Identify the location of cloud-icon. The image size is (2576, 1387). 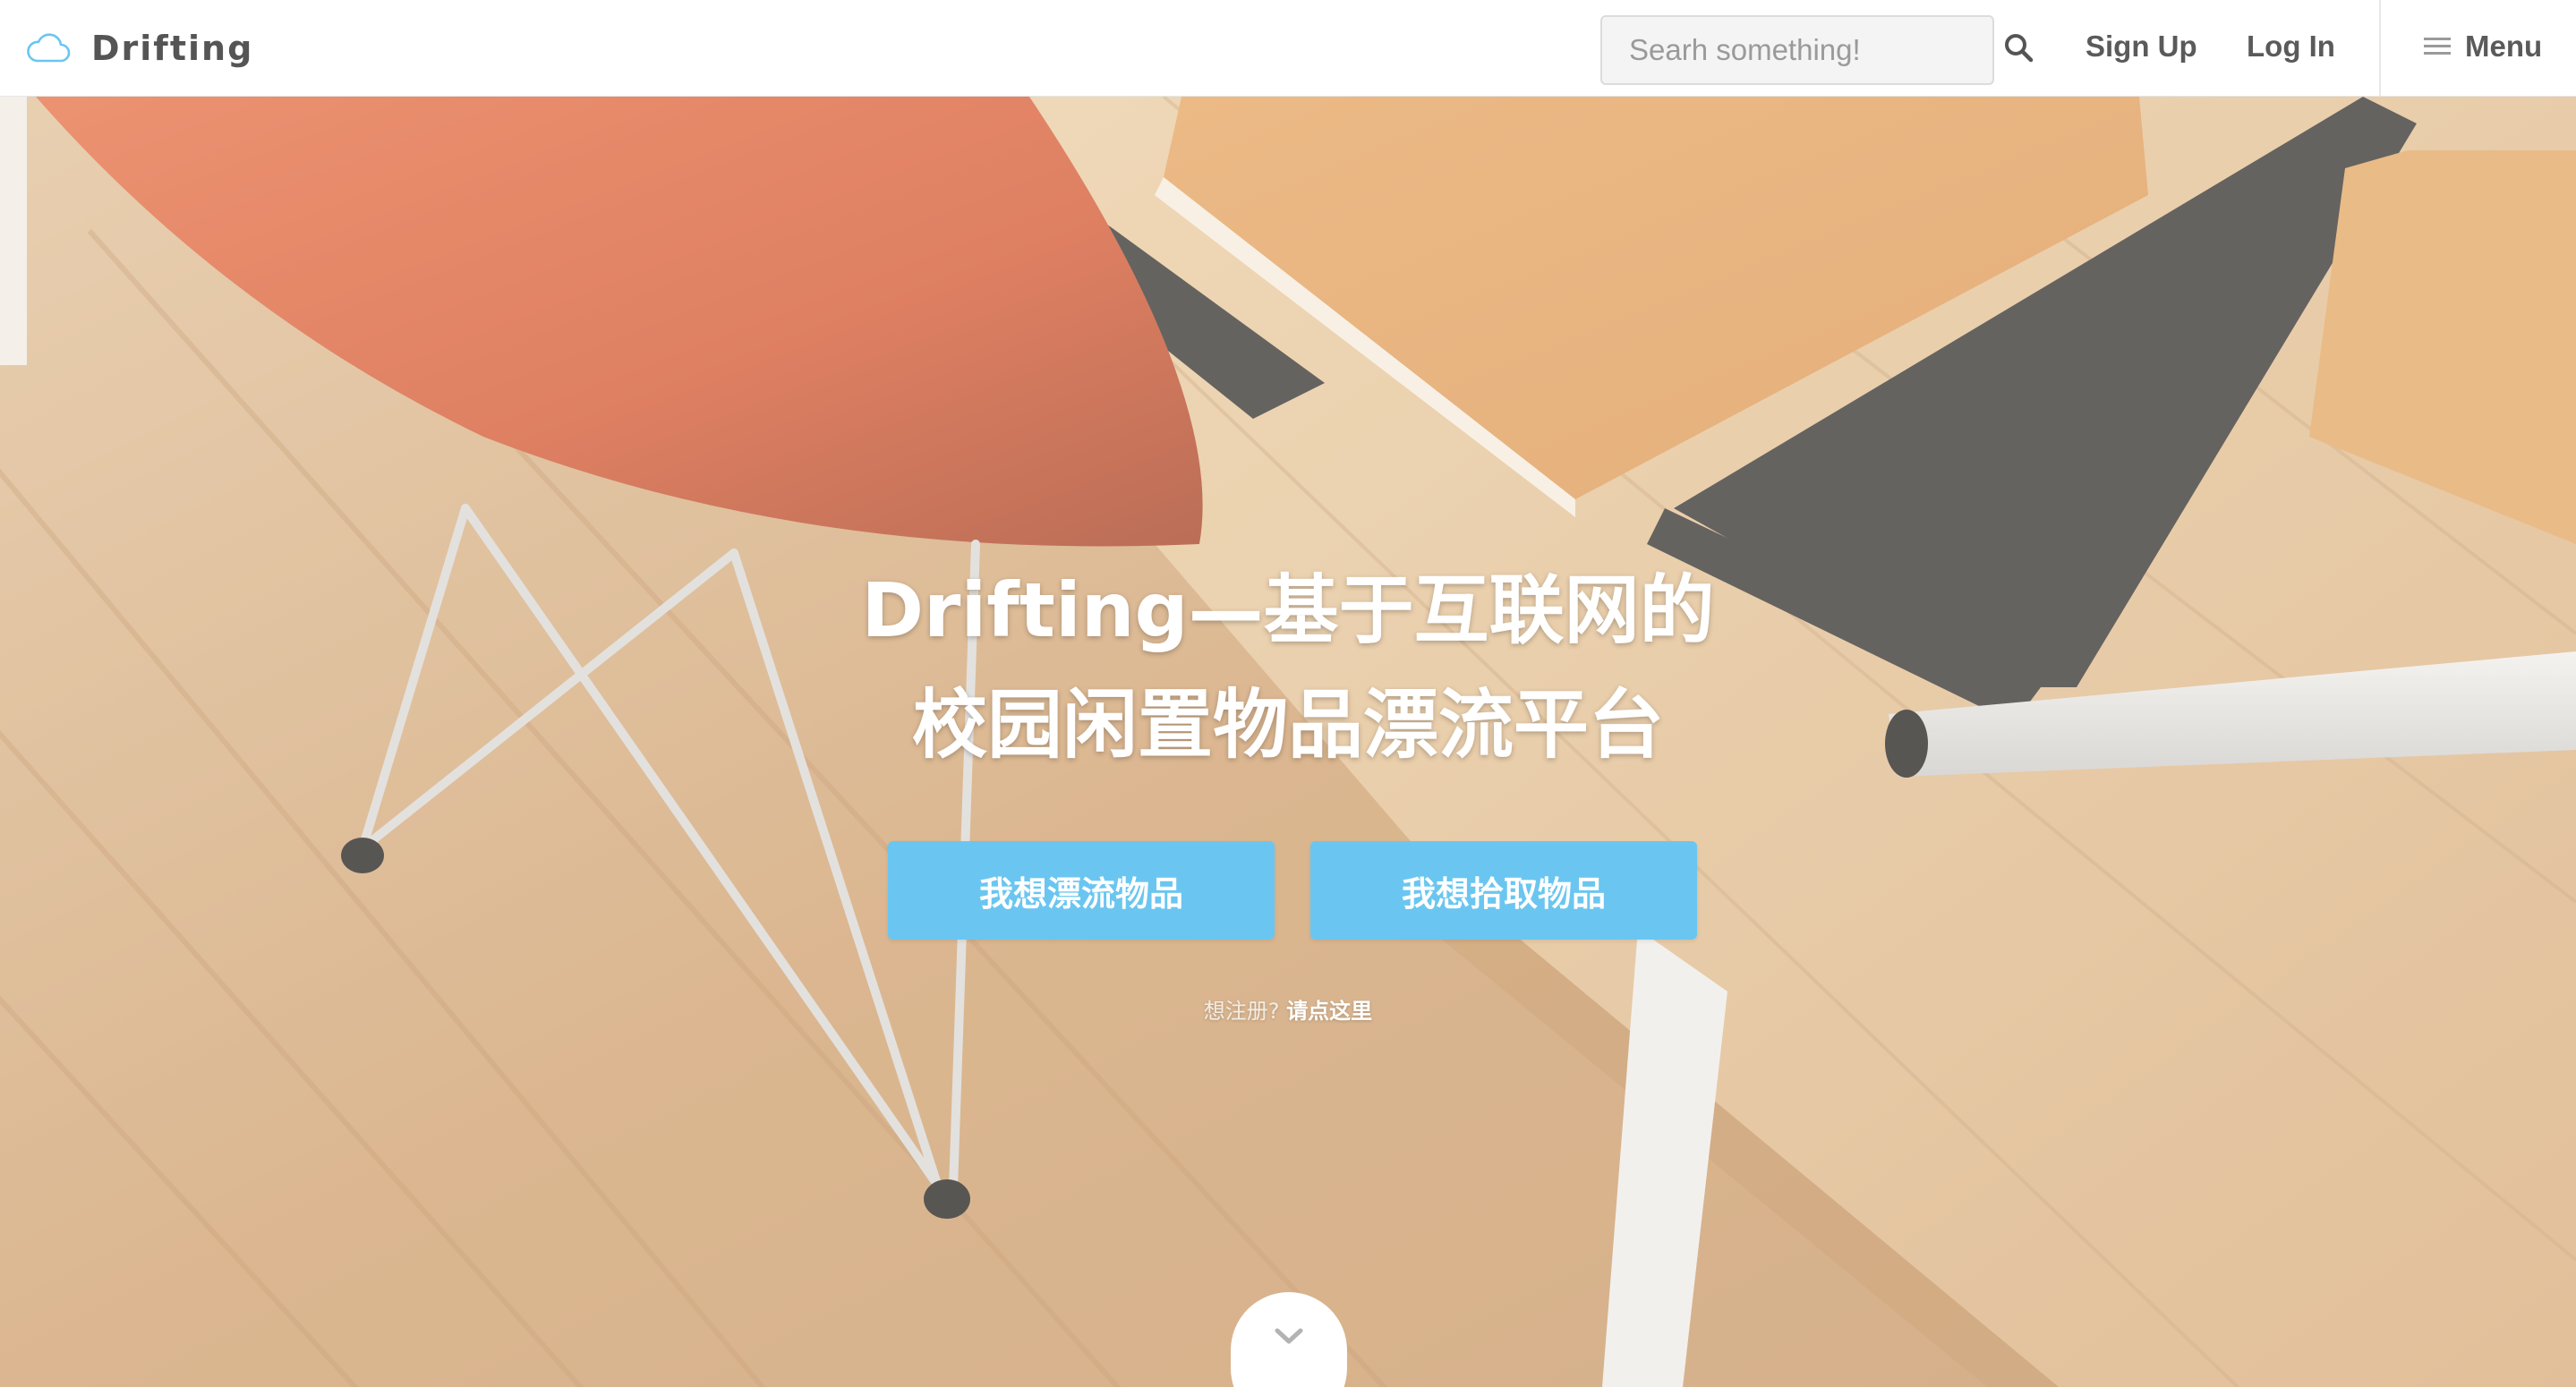
(49, 48).